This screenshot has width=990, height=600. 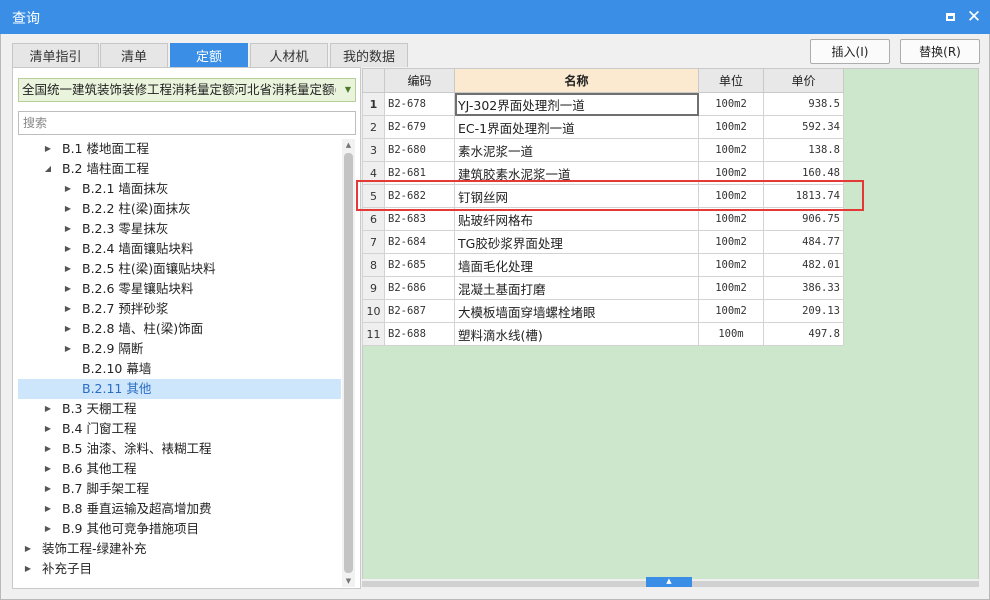 I want to click on tab-my-data: 我的数据, so click(x=369, y=55).